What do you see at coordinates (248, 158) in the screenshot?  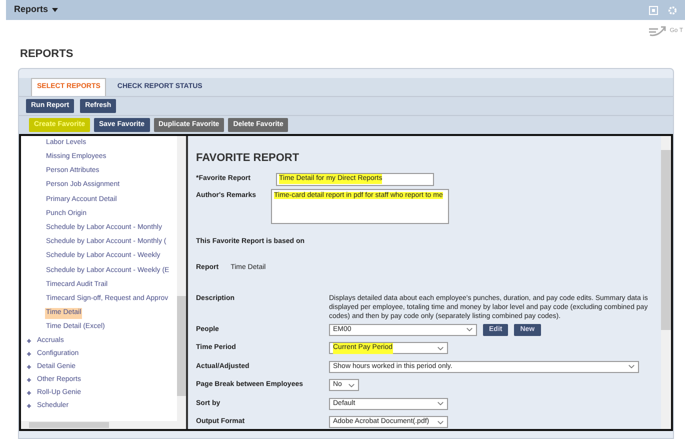 I see `form-title: FAVORITE REPORT` at bounding box center [248, 158].